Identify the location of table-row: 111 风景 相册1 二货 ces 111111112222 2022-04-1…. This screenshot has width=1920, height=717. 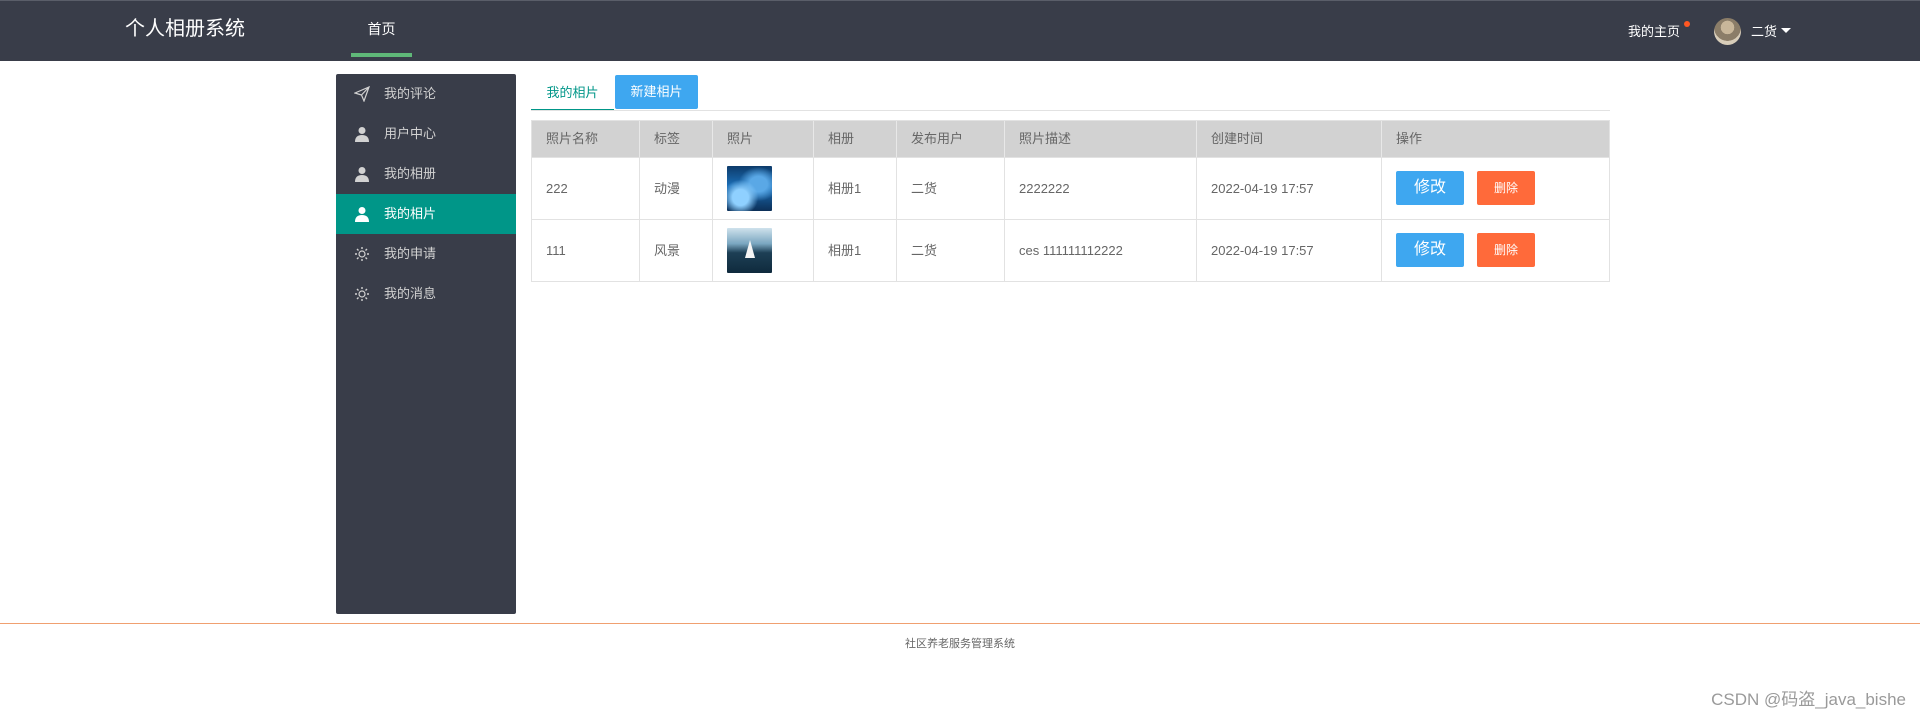
(1070, 250).